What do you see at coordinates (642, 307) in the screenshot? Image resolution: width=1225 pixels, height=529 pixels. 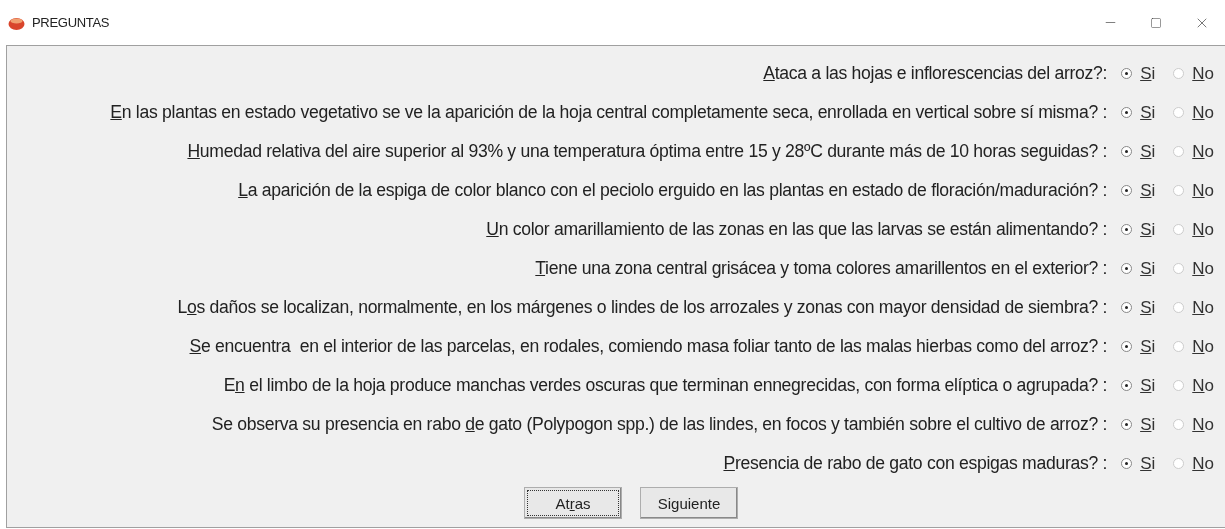 I see `question-label: Los daños se localizan, normalmente, en los márgenes o lindes de los arrozales y zonas con mayor densidad de siembra? :` at bounding box center [642, 307].